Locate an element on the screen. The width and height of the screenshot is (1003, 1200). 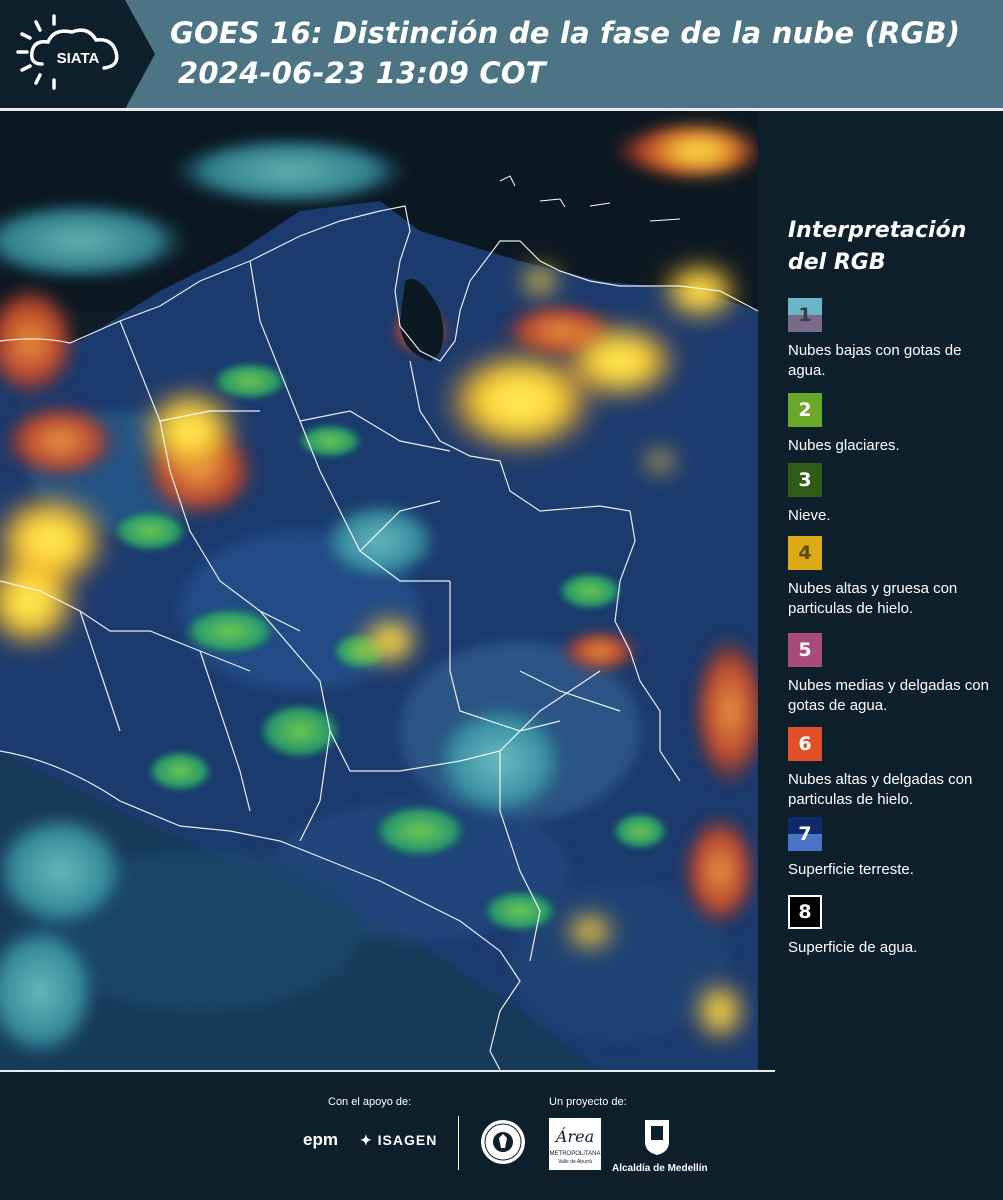
siata-logo: SIATA is located at coordinates (77, 54).